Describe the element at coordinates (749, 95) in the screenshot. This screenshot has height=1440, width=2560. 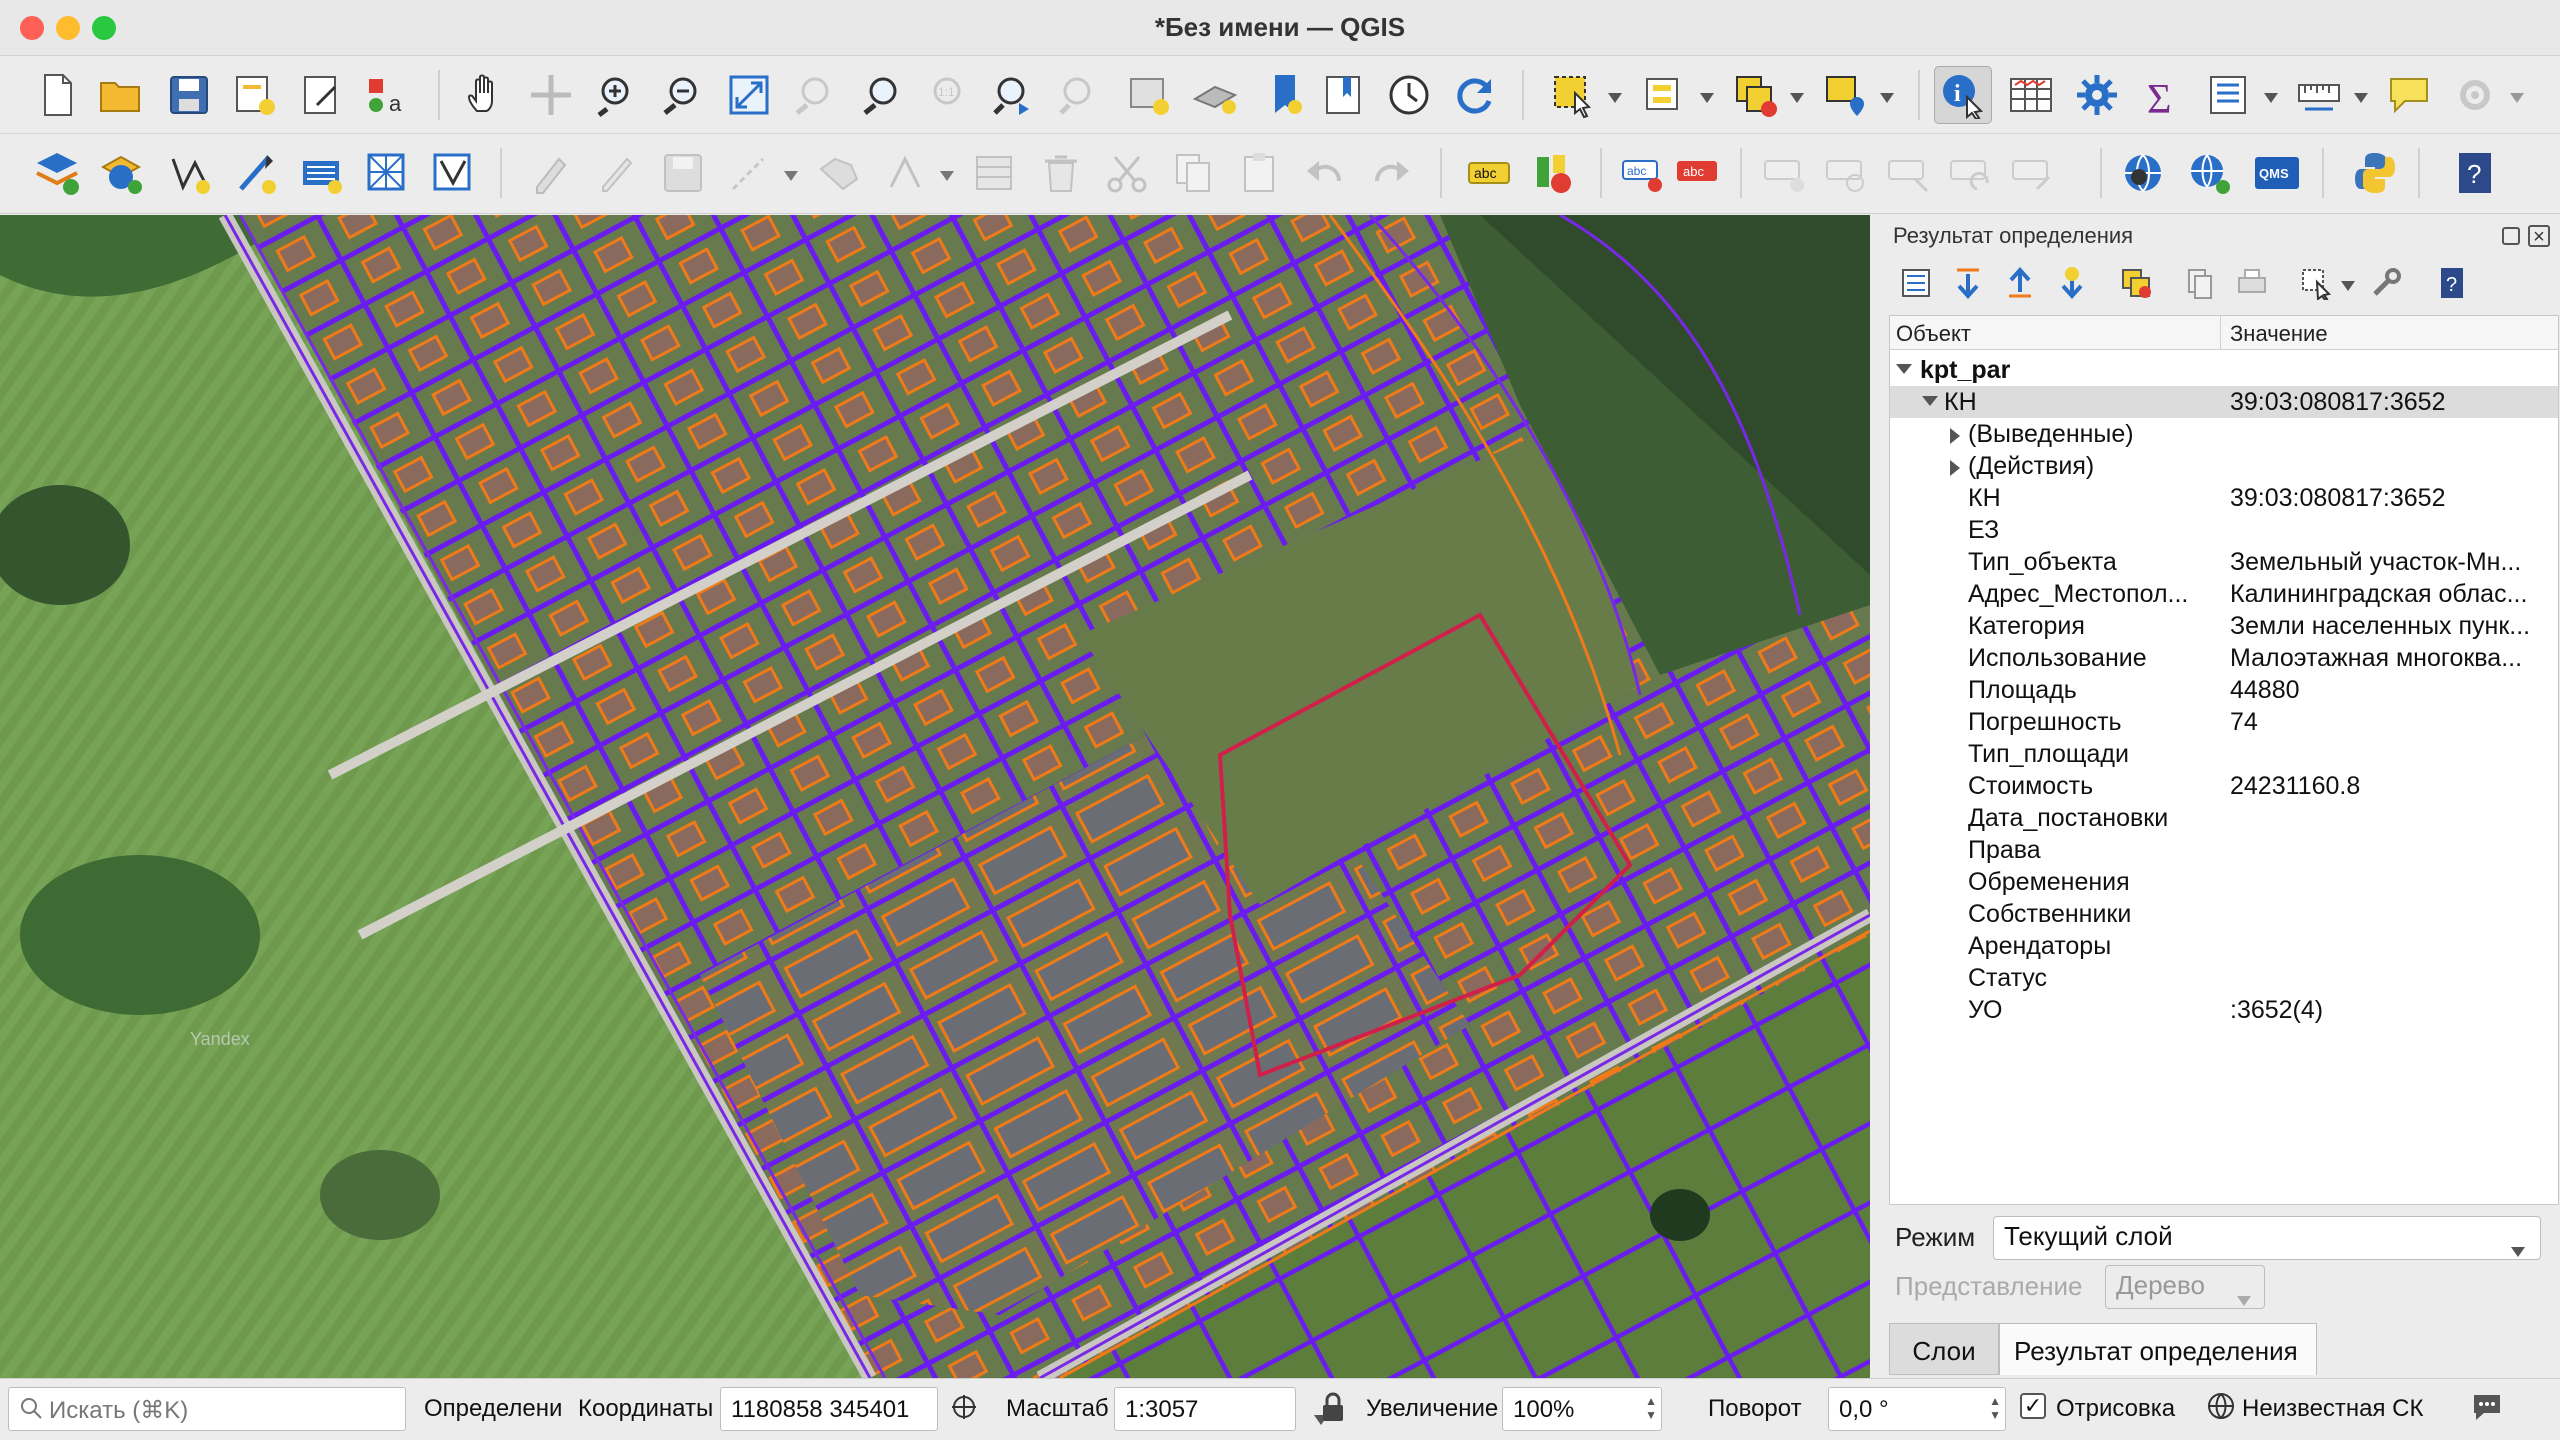
I see `zoom-full-icon` at that location.